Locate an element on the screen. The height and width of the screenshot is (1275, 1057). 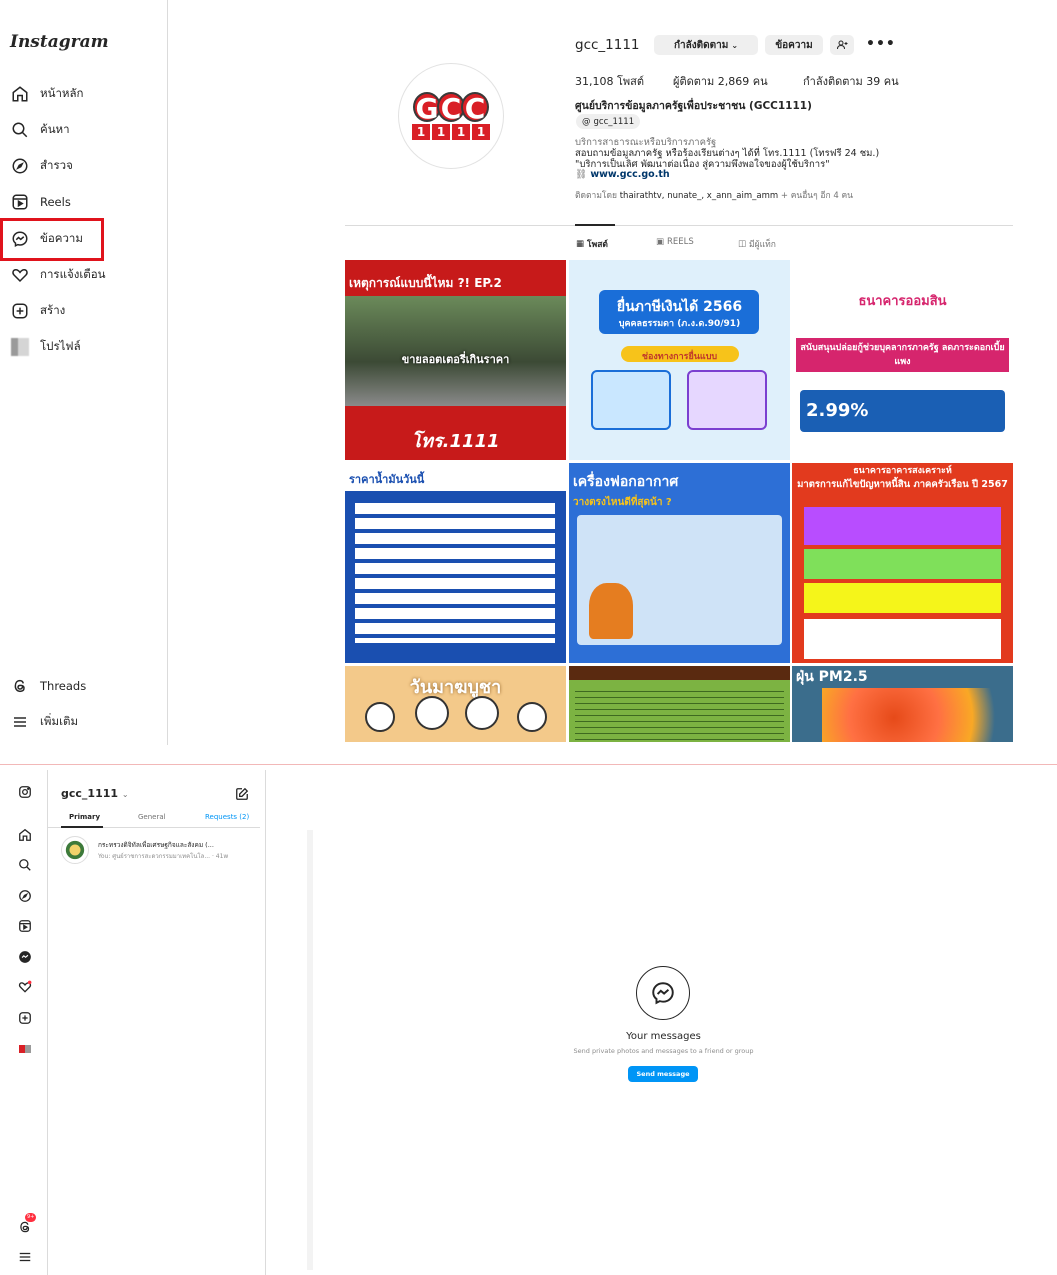
inbox-account-switcher: gcc_1111 ⌄ is located at coordinates (95, 793).